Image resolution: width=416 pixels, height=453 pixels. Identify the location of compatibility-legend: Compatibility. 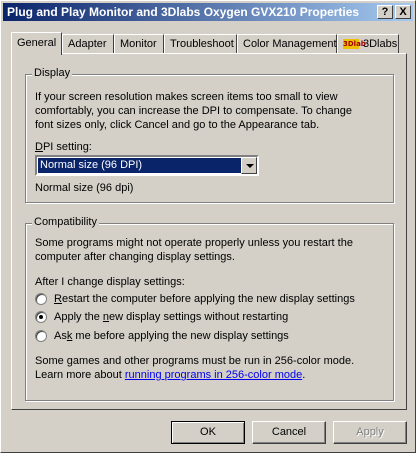
(65, 222).